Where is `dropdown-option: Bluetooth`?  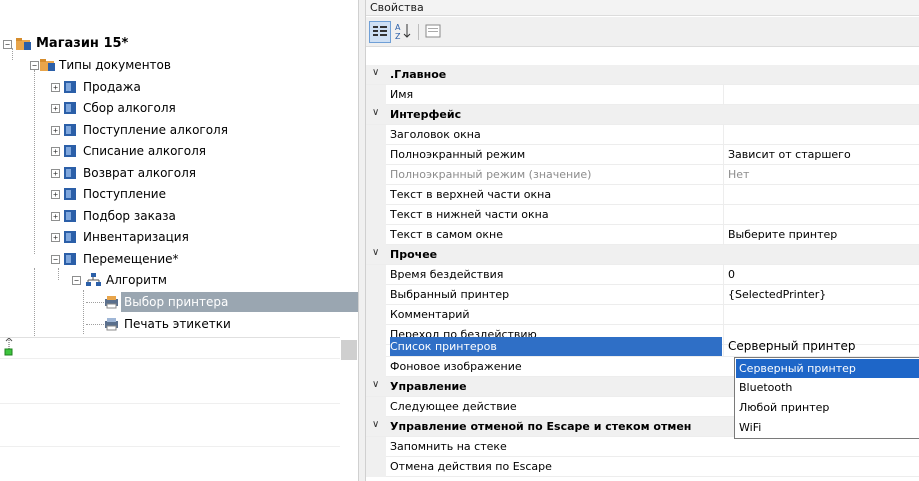
dropdown-option: Bluetooth is located at coordinates (827, 387).